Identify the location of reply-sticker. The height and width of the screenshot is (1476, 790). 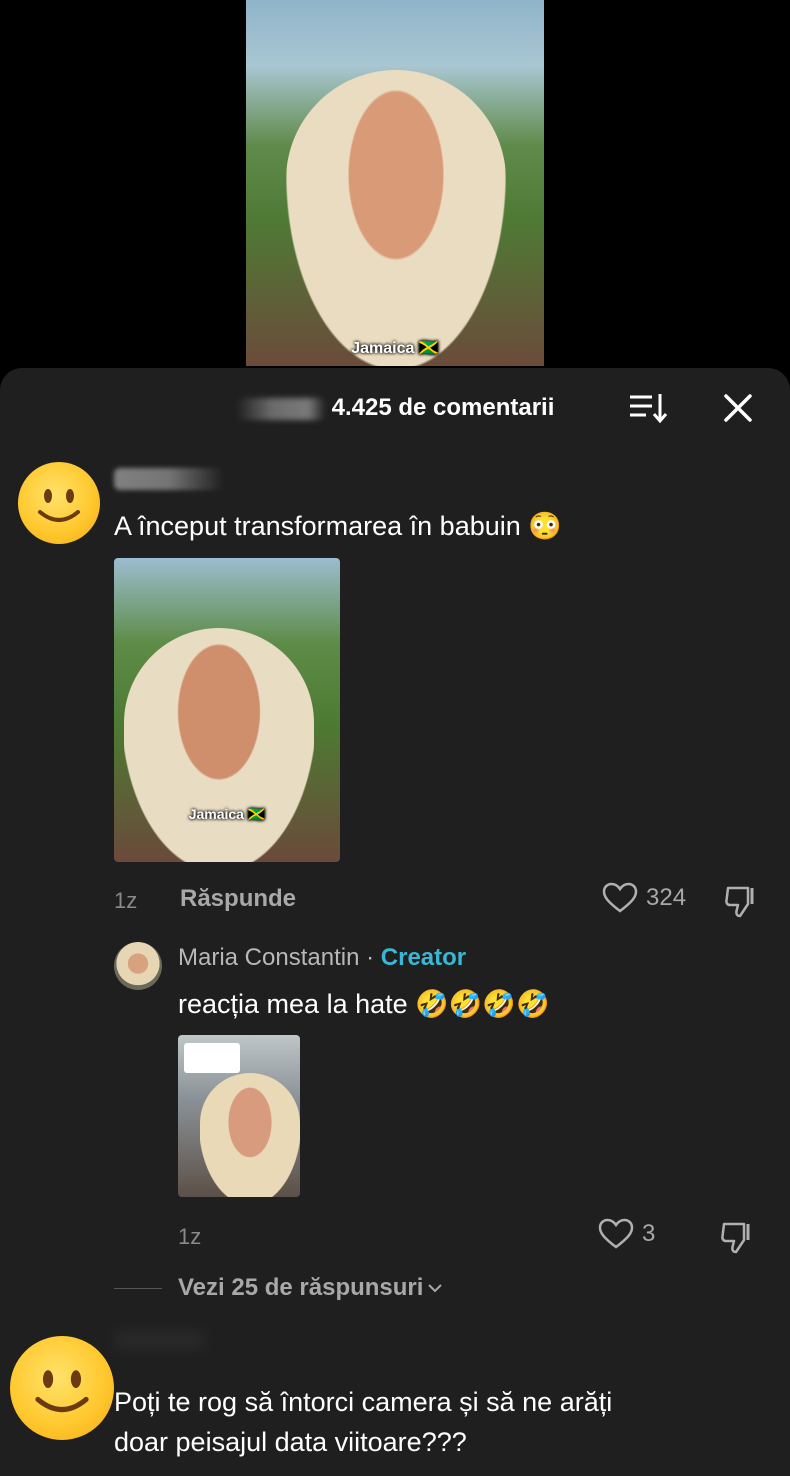
(212, 1058).